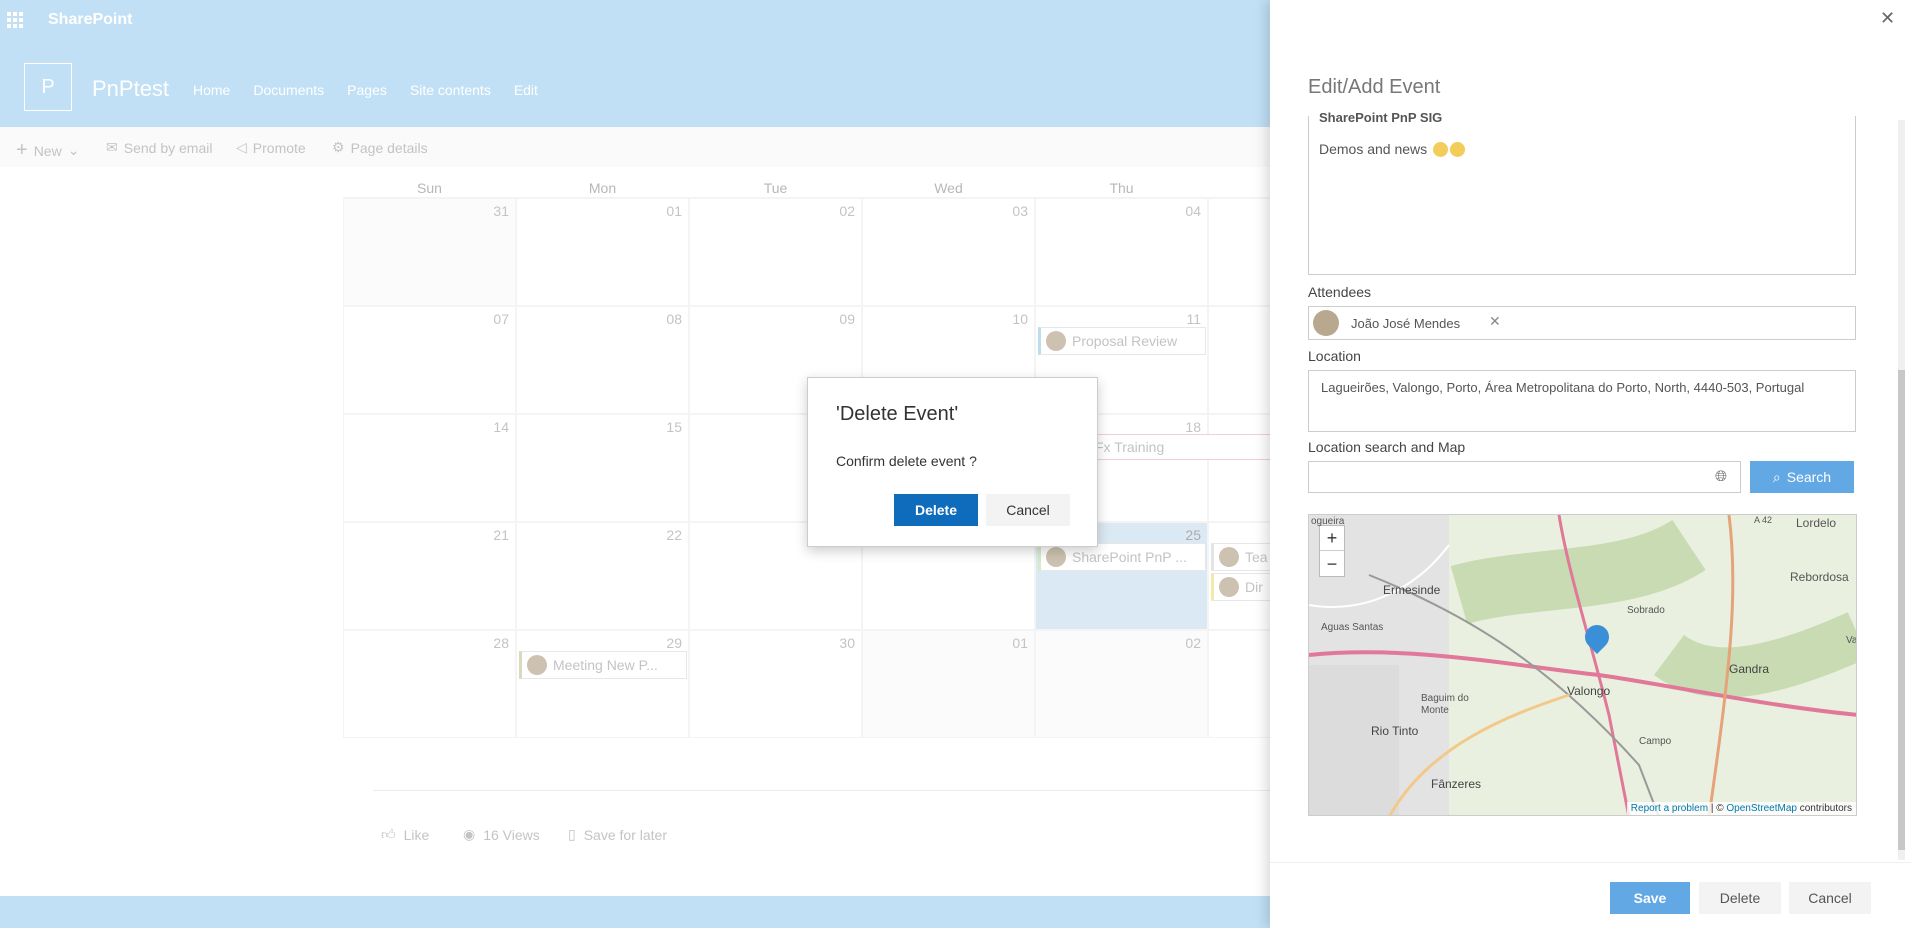  I want to click on zoom-out-button: −, so click(1332, 564).